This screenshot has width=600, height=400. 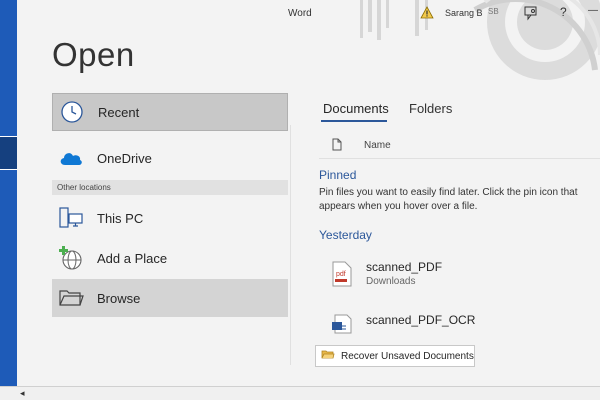 What do you see at coordinates (356, 108) in the screenshot?
I see `tab-documents: Documents` at bounding box center [356, 108].